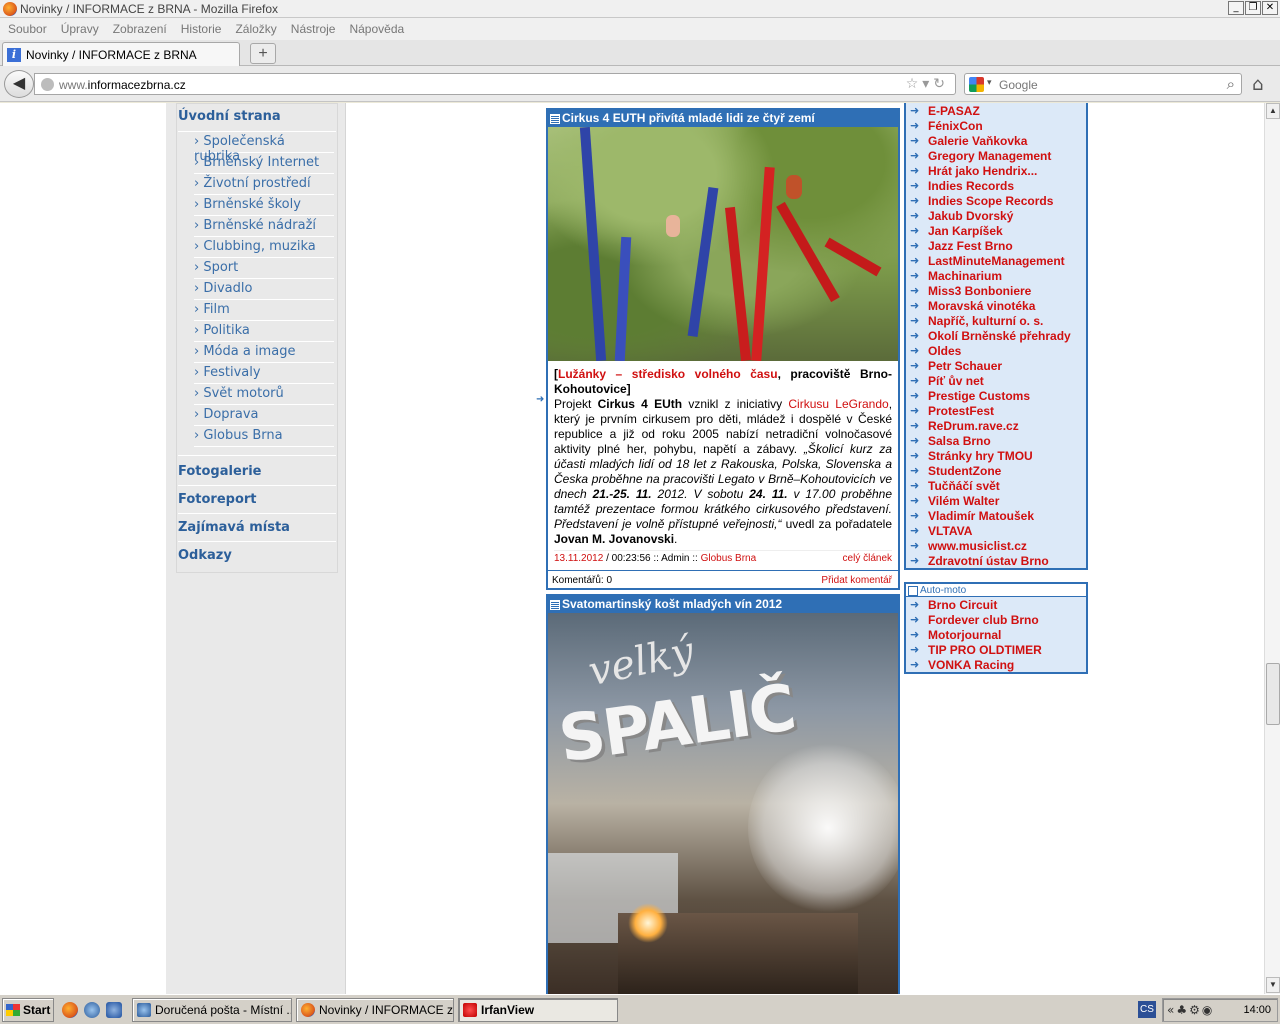 This screenshot has width=1280, height=1024. What do you see at coordinates (313, 29) in the screenshot?
I see `menu-tools: Nástroje` at bounding box center [313, 29].